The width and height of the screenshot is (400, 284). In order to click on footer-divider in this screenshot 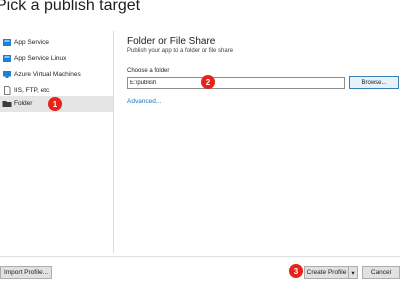, I will do `click(200, 256)`.